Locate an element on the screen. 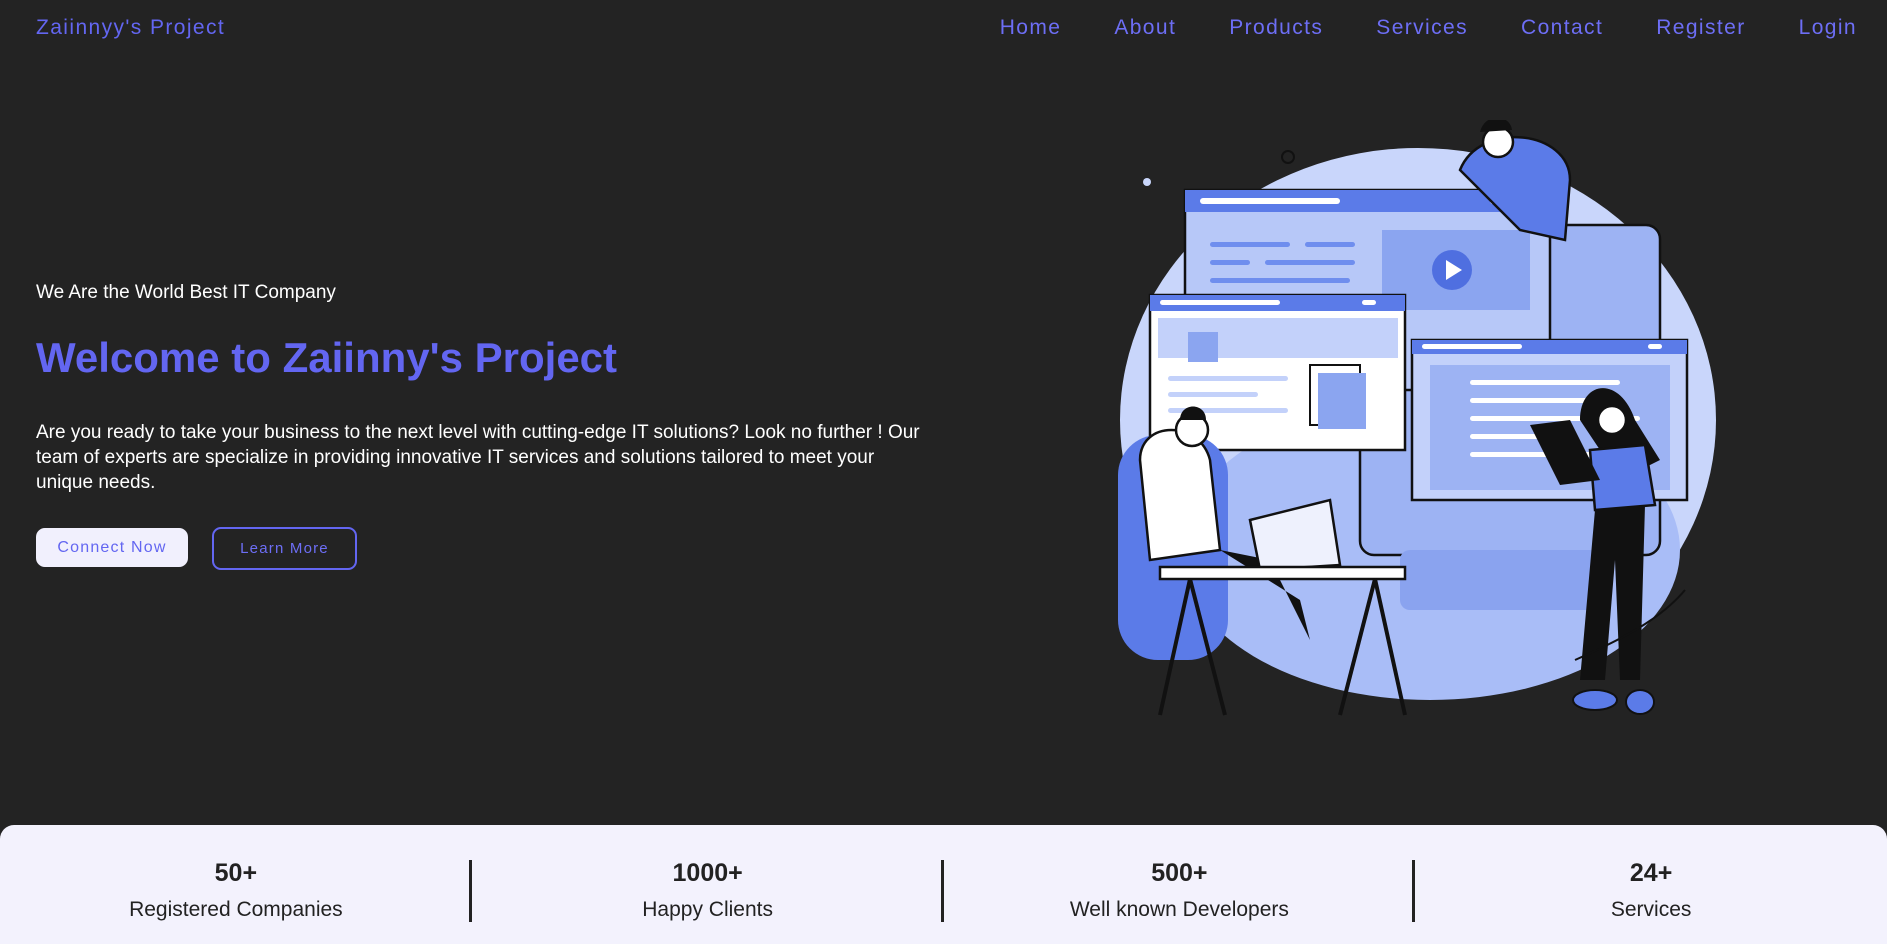  nav-home: Home is located at coordinates (1031, 28).